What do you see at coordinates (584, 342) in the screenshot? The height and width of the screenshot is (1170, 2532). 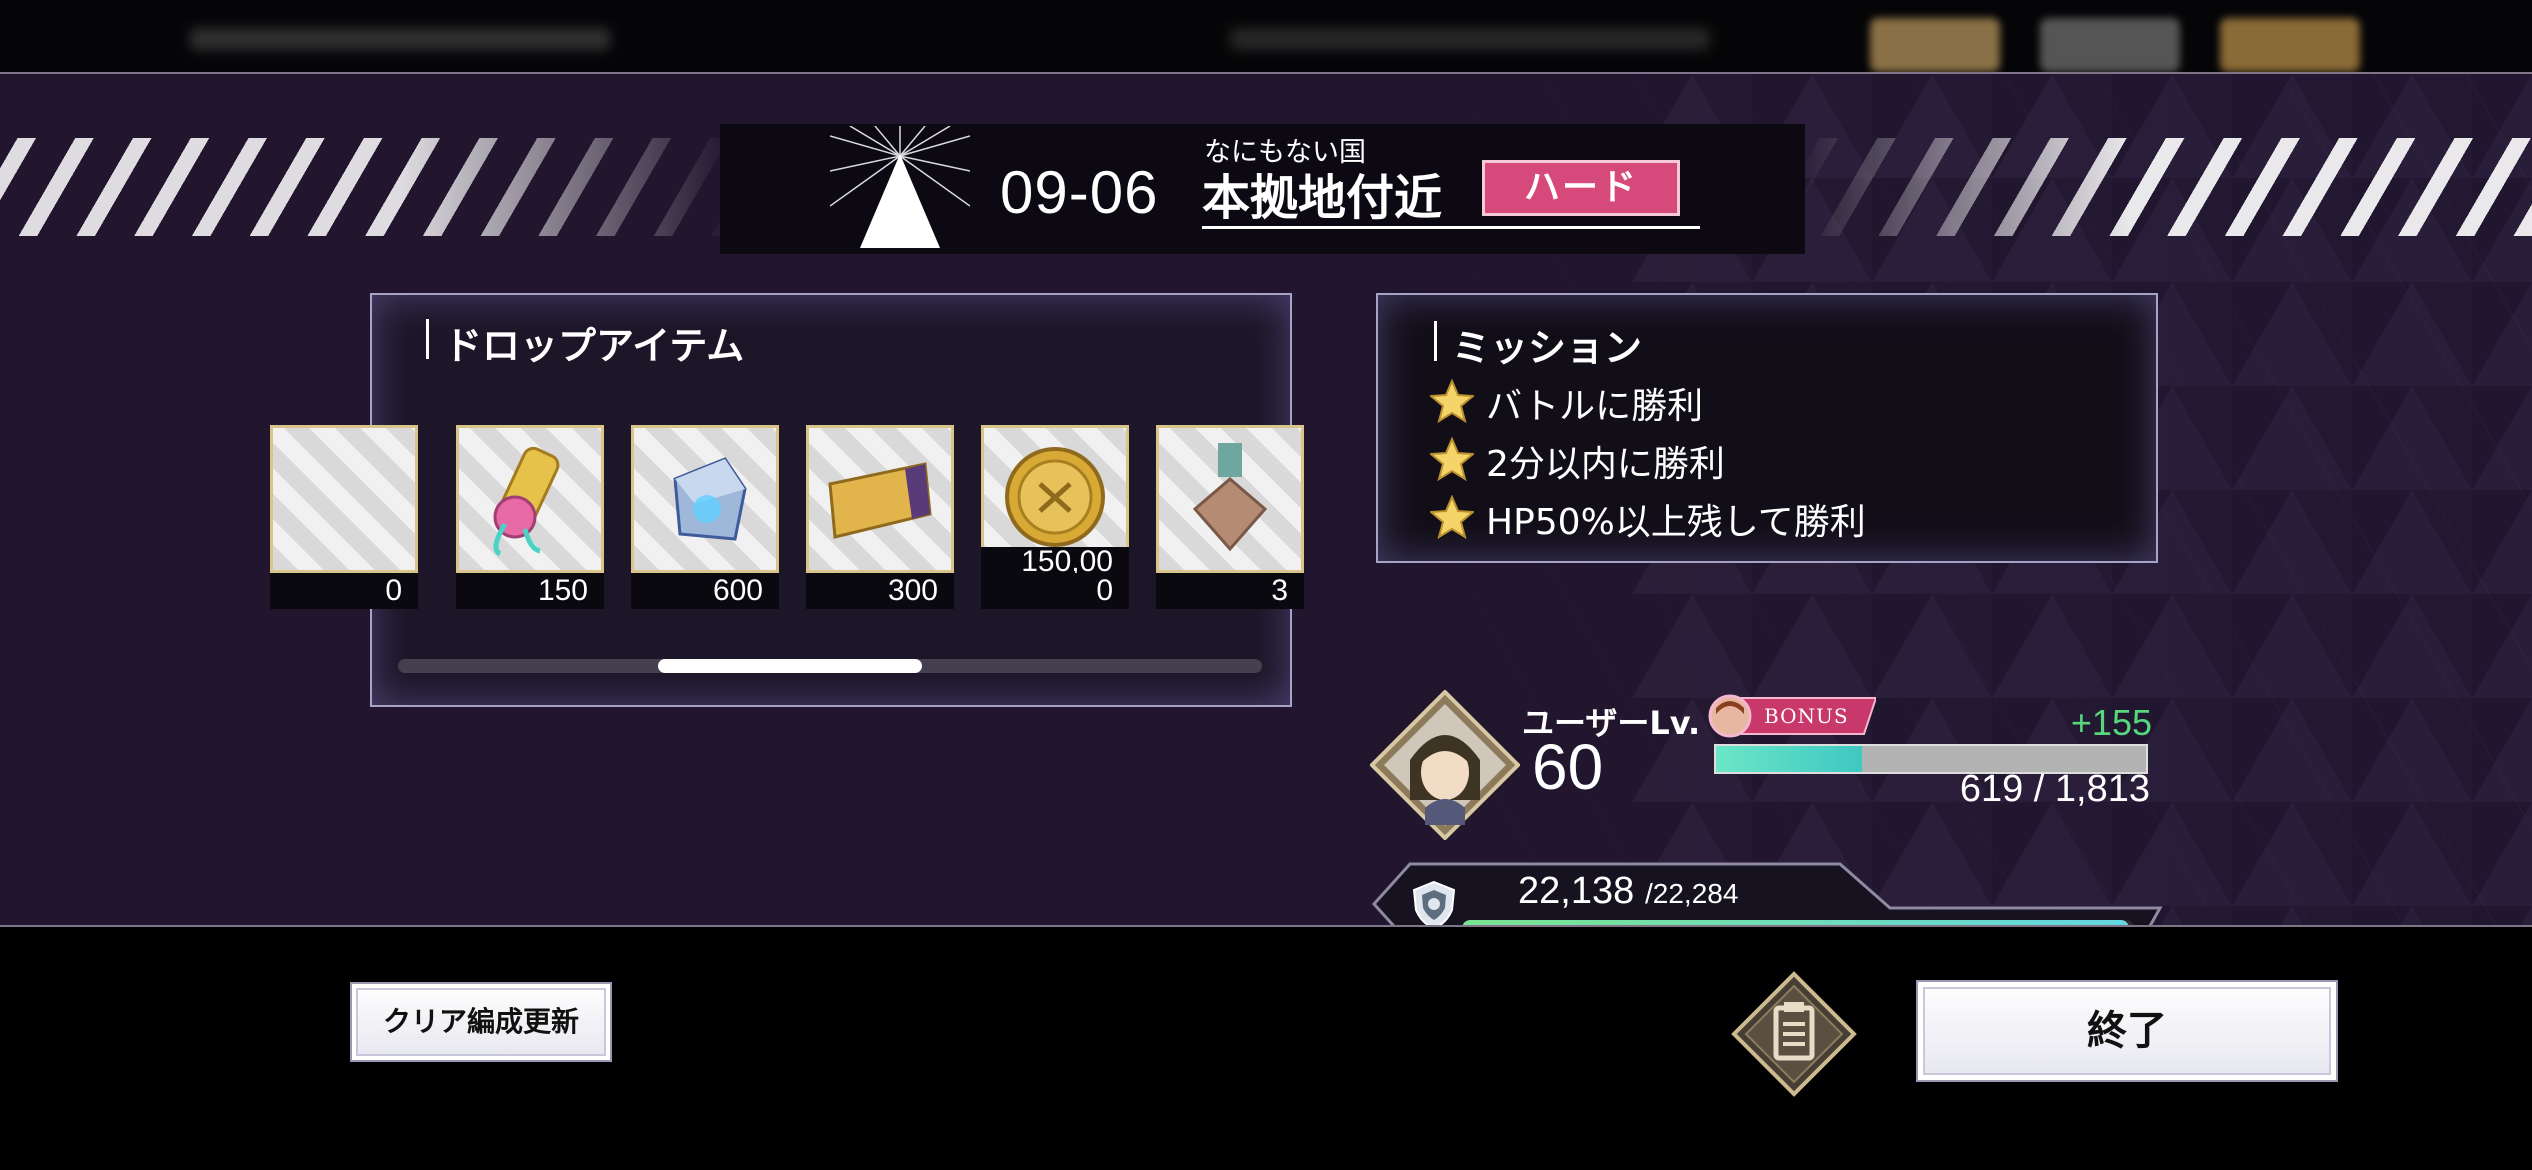 I see `drop-items-title: ドロップアイテム` at bounding box center [584, 342].